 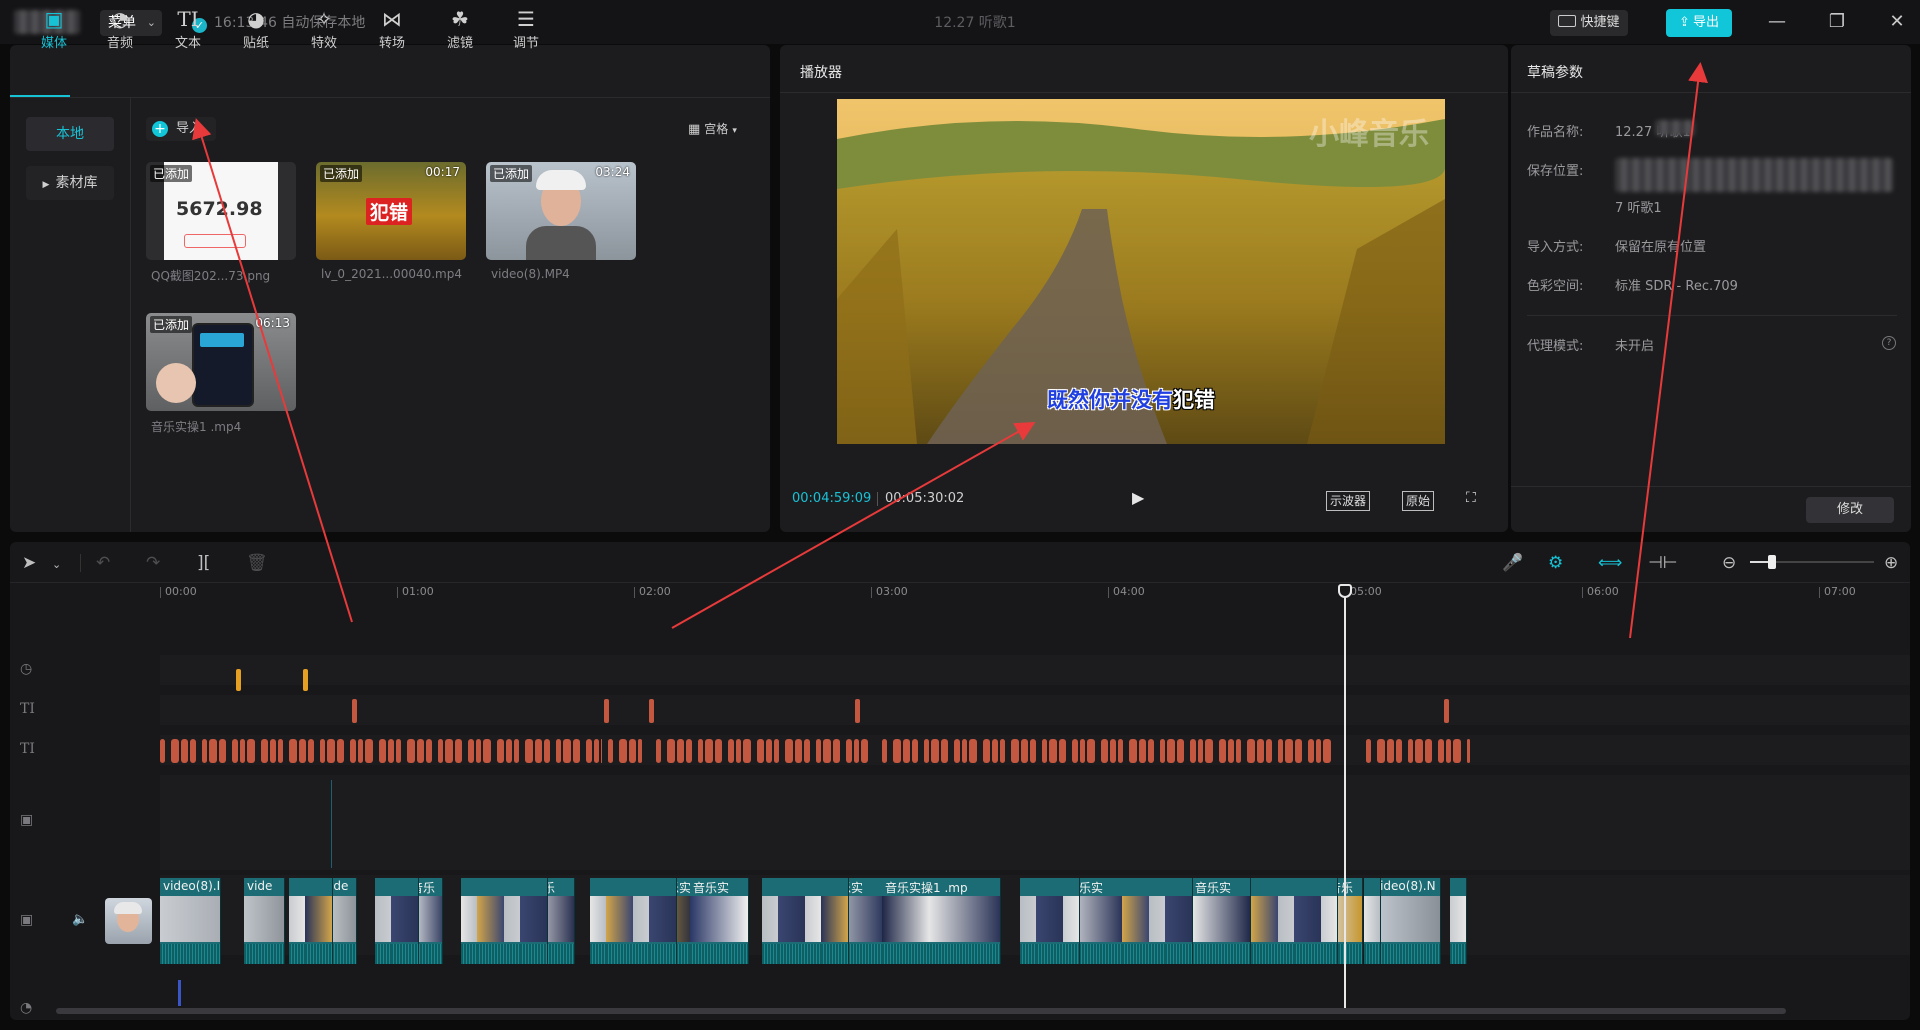 I want to click on scope-button: 示波器, so click(x=1348, y=501).